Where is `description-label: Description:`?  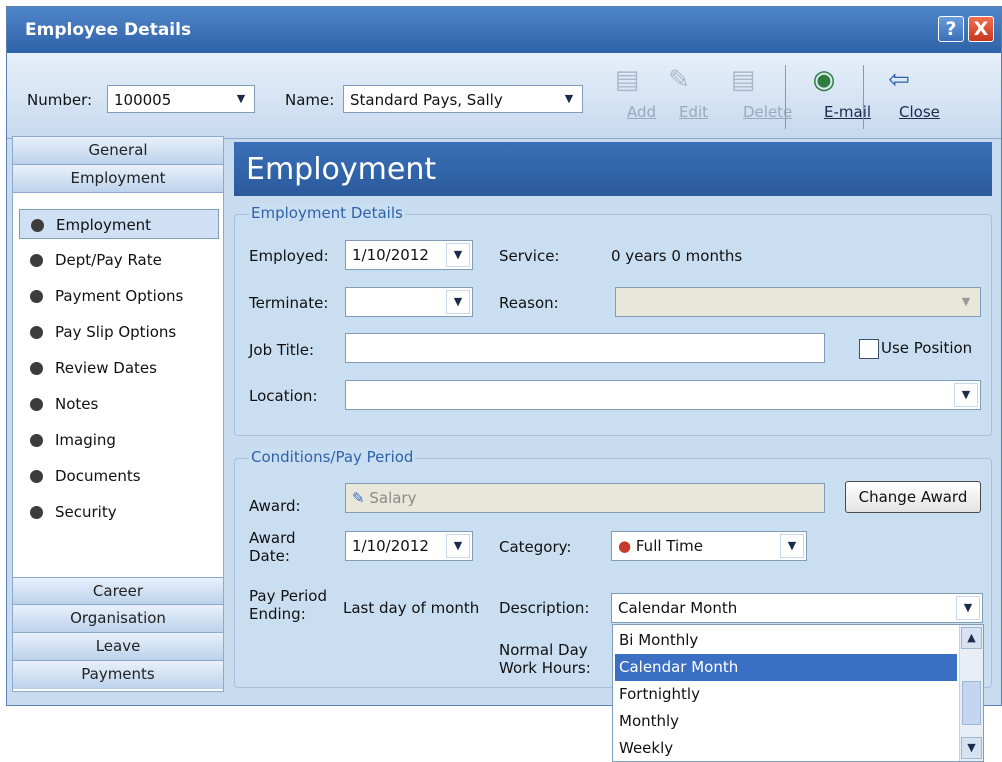 description-label: Description: is located at coordinates (544, 608).